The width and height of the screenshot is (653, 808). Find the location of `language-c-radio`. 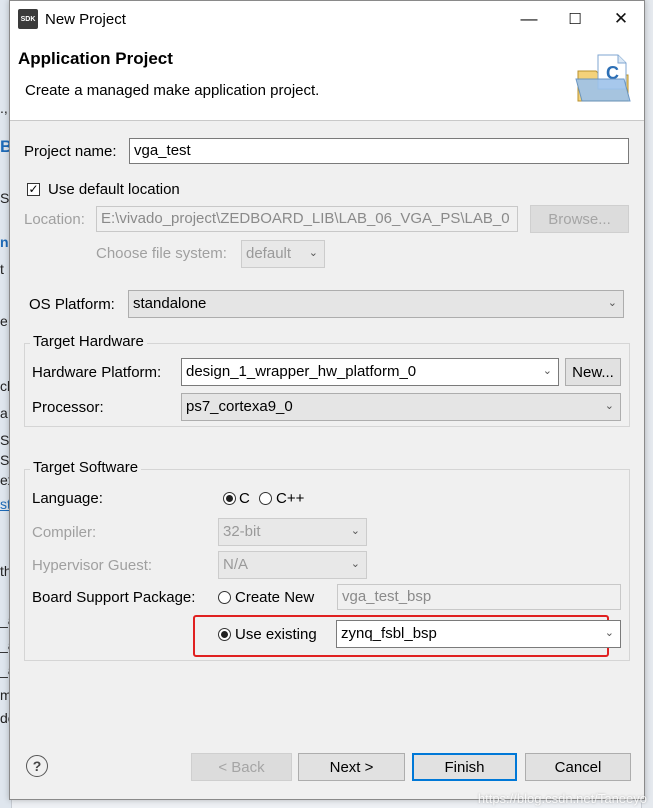

language-c-radio is located at coordinates (229, 498).